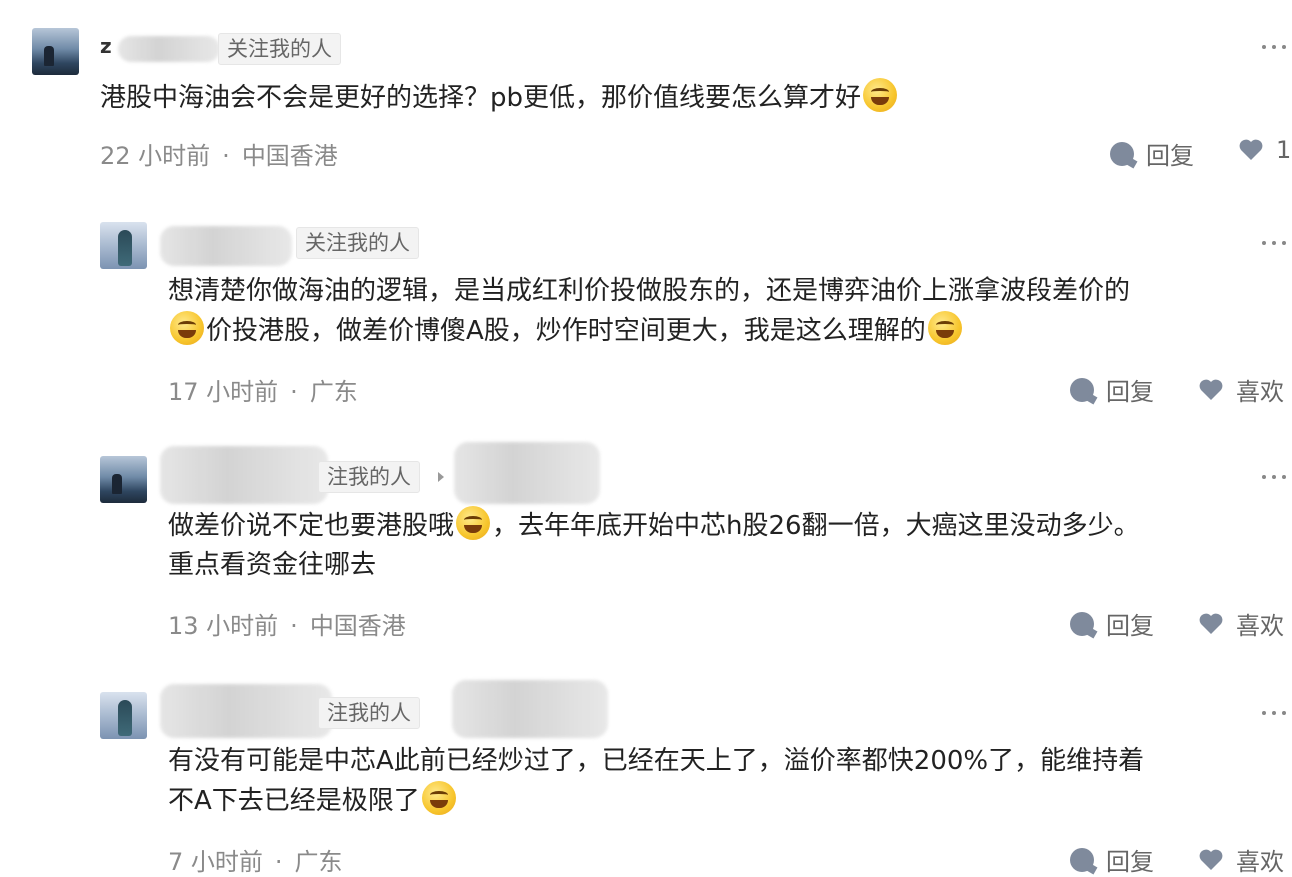 This screenshot has height=877, width=1292. Describe the element at coordinates (223, 392) in the screenshot. I see `timestamp: 17 小时前` at that location.